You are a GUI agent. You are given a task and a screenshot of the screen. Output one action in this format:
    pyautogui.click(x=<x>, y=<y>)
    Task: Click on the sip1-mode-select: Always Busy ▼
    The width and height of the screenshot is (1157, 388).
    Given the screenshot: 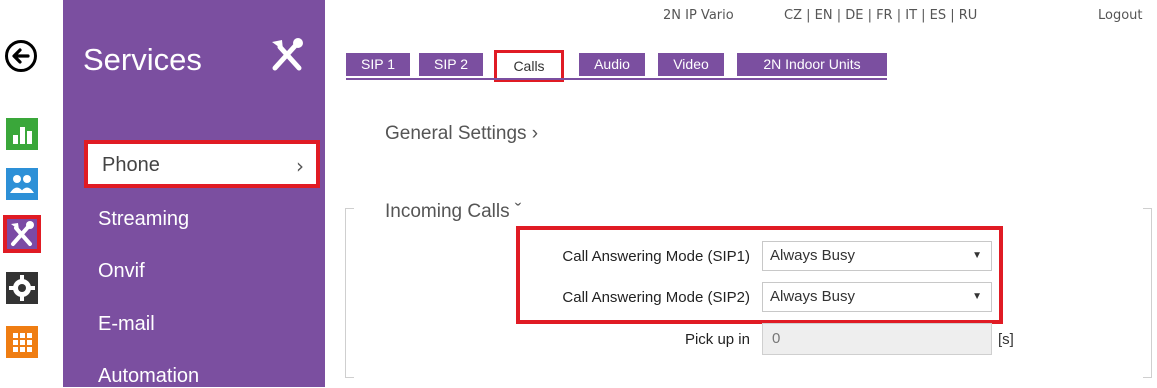 What is the action you would take?
    pyautogui.click(x=877, y=256)
    